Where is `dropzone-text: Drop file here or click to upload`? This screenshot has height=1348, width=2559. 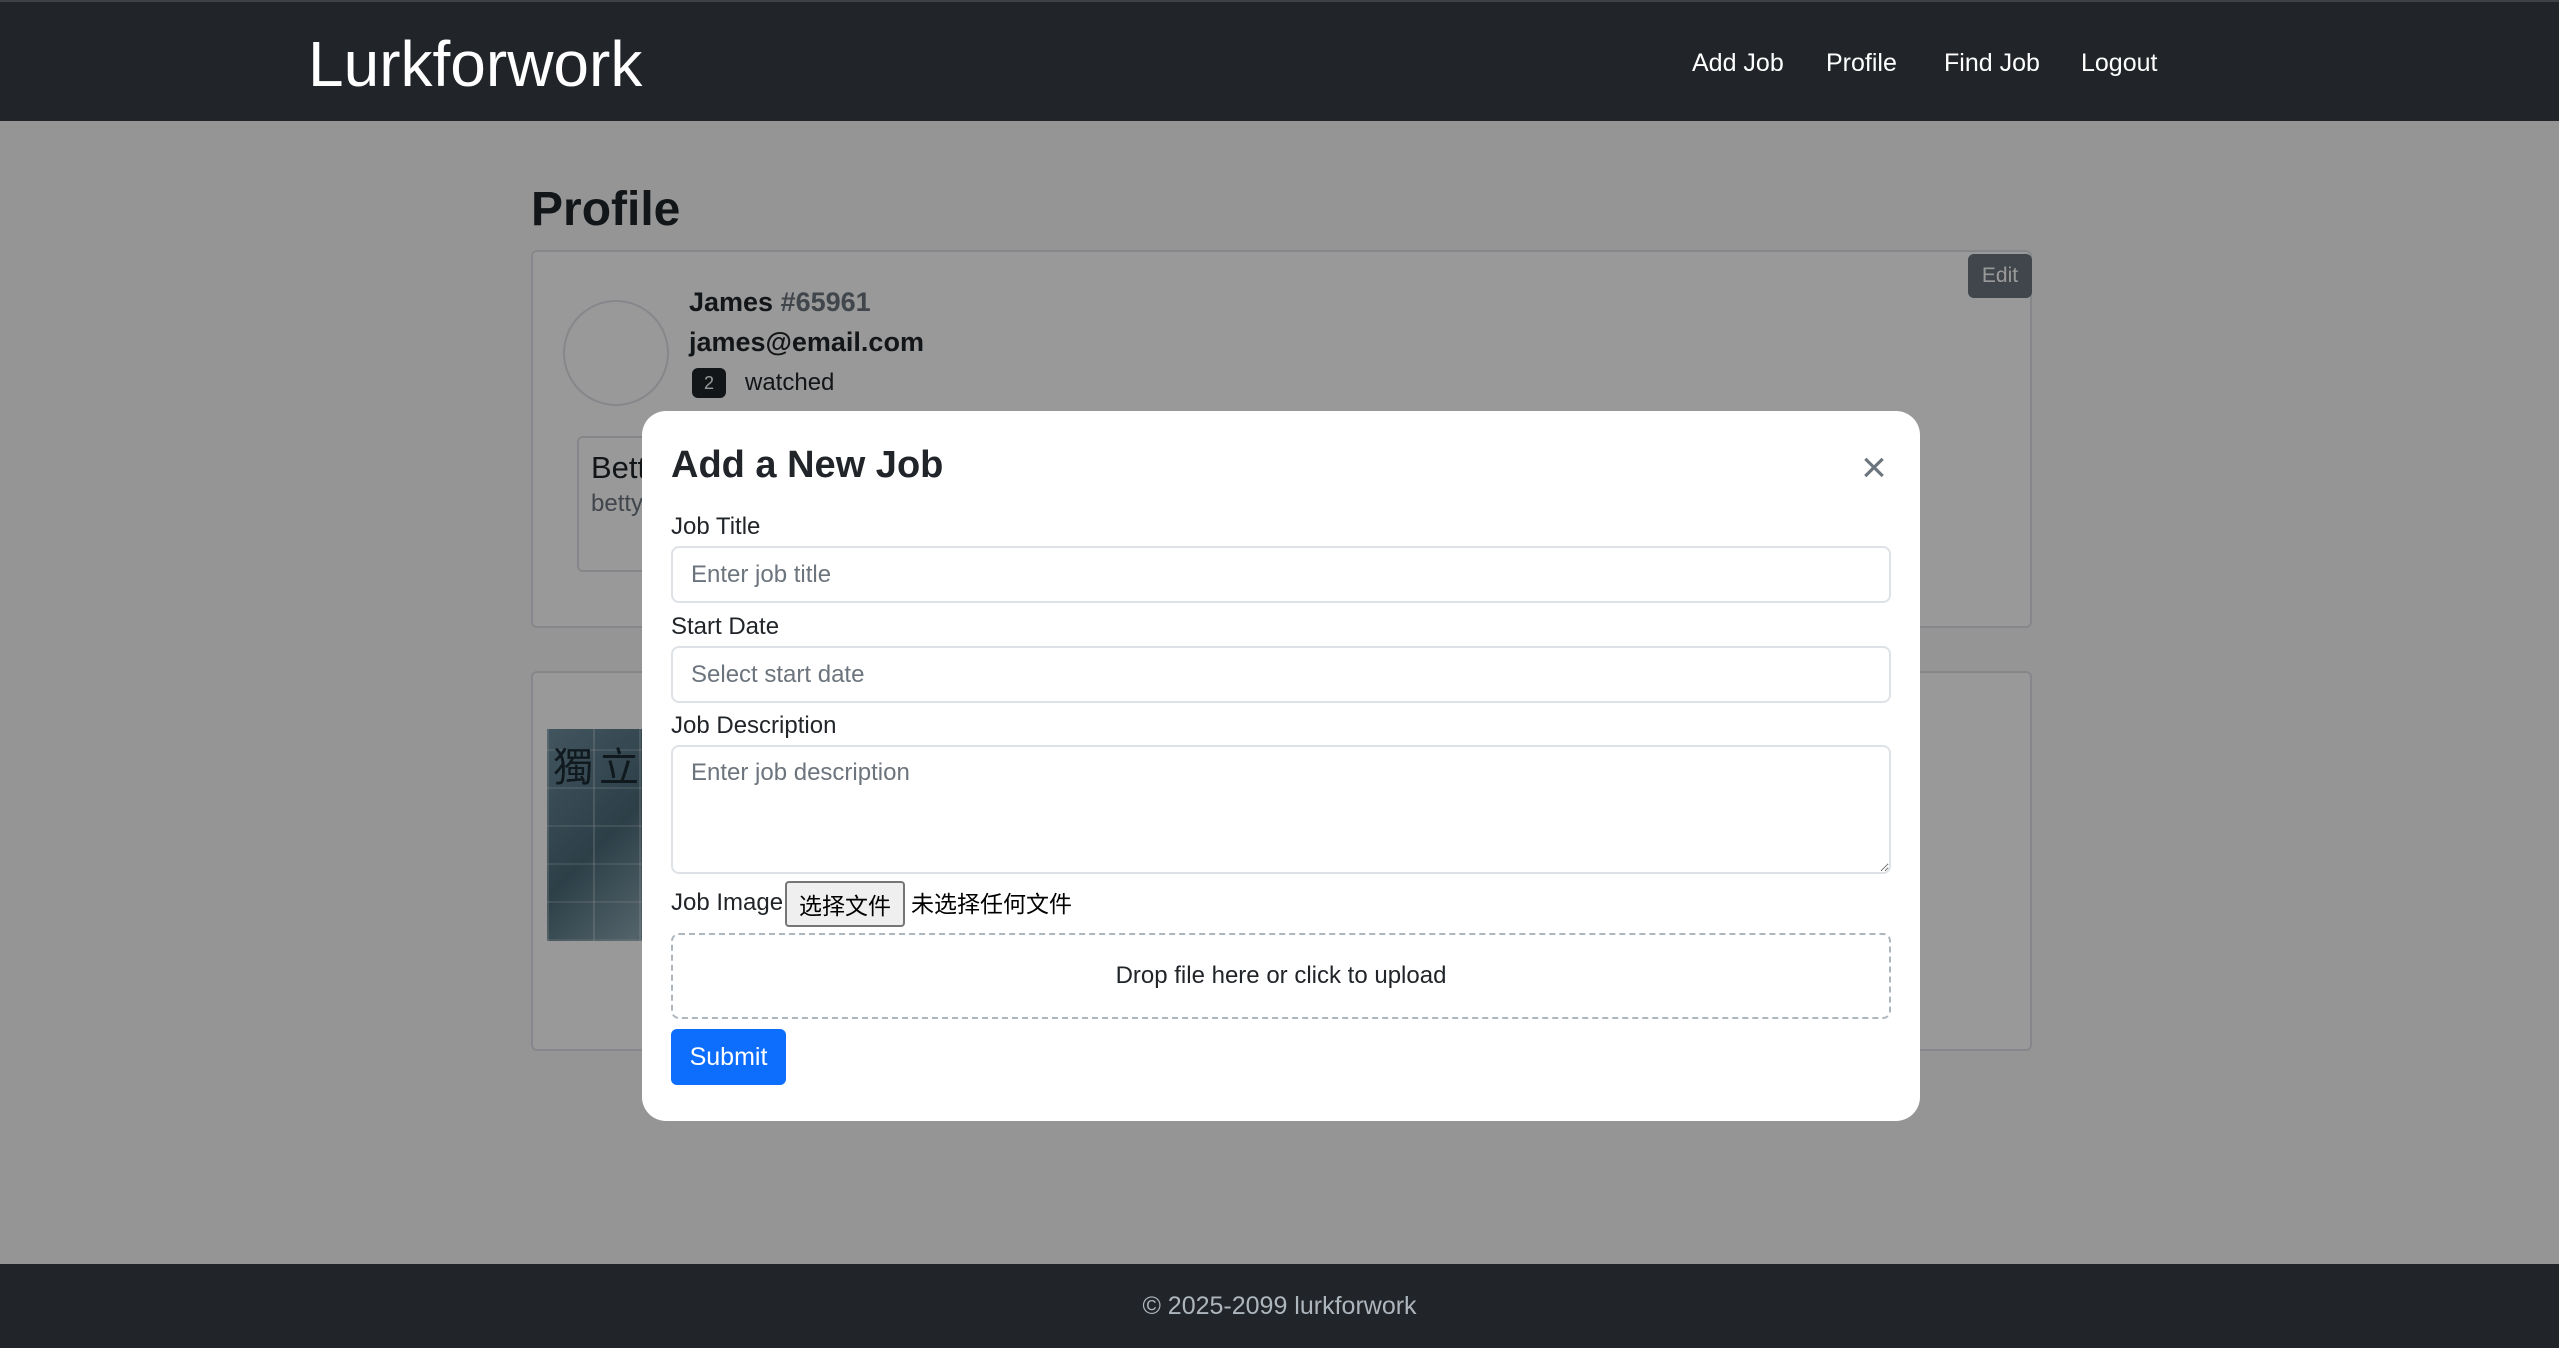 dropzone-text: Drop file here or click to upload is located at coordinates (1281, 975).